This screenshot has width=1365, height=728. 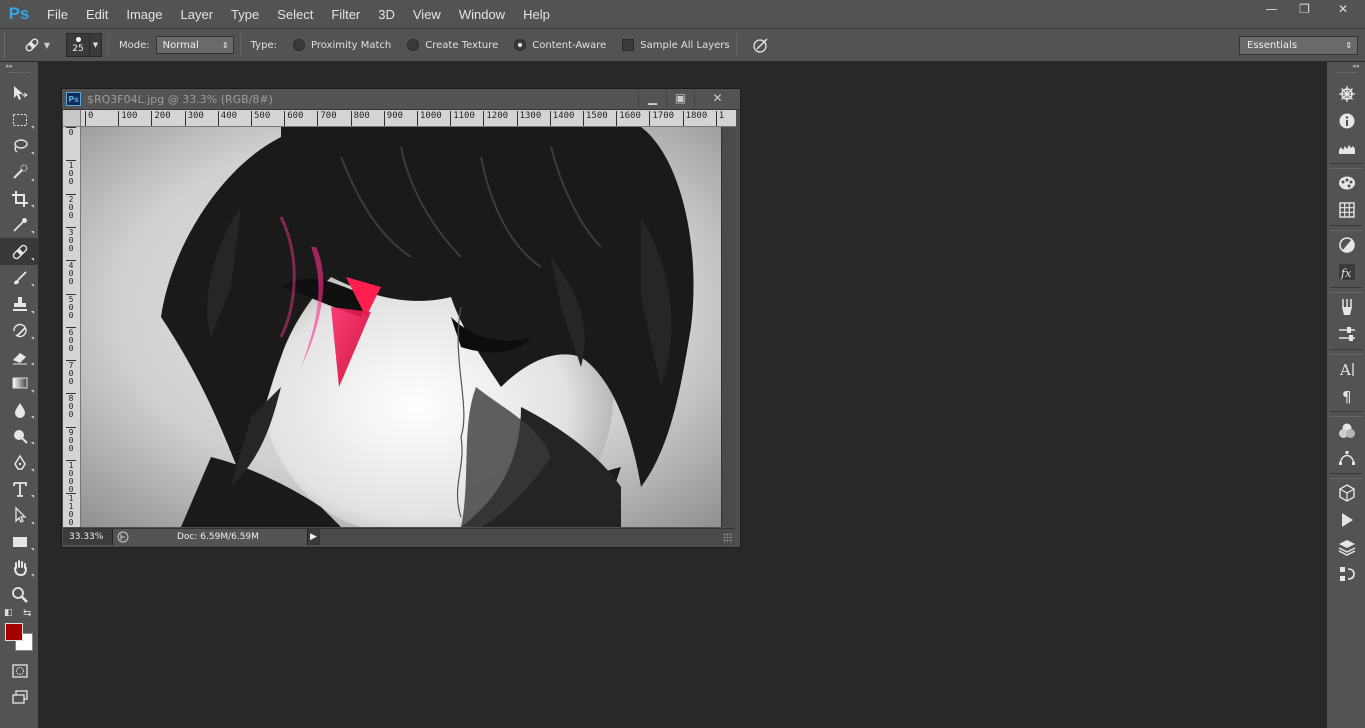 What do you see at coordinates (19, 172) in the screenshot?
I see `tool-quick-select` at bounding box center [19, 172].